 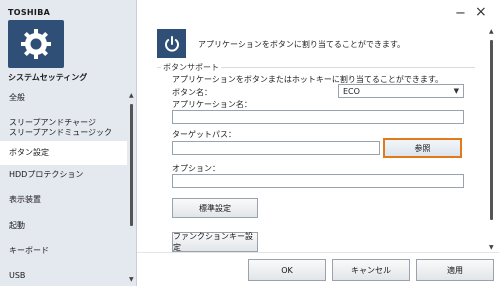 What do you see at coordinates (36, 44) in the screenshot?
I see `gear-icon` at bounding box center [36, 44].